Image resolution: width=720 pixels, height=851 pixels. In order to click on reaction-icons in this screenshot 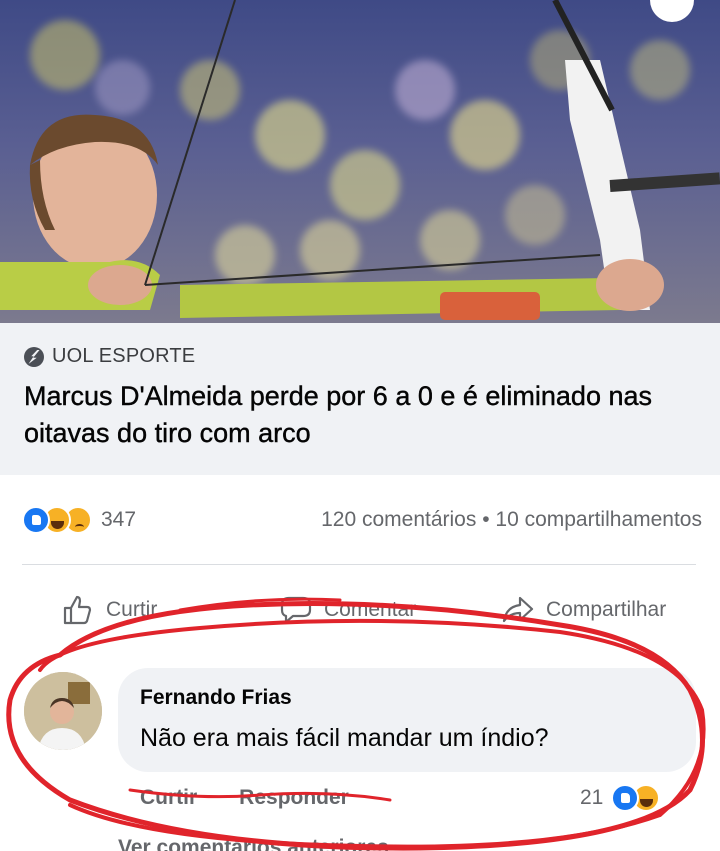, I will do `click(57, 520)`.